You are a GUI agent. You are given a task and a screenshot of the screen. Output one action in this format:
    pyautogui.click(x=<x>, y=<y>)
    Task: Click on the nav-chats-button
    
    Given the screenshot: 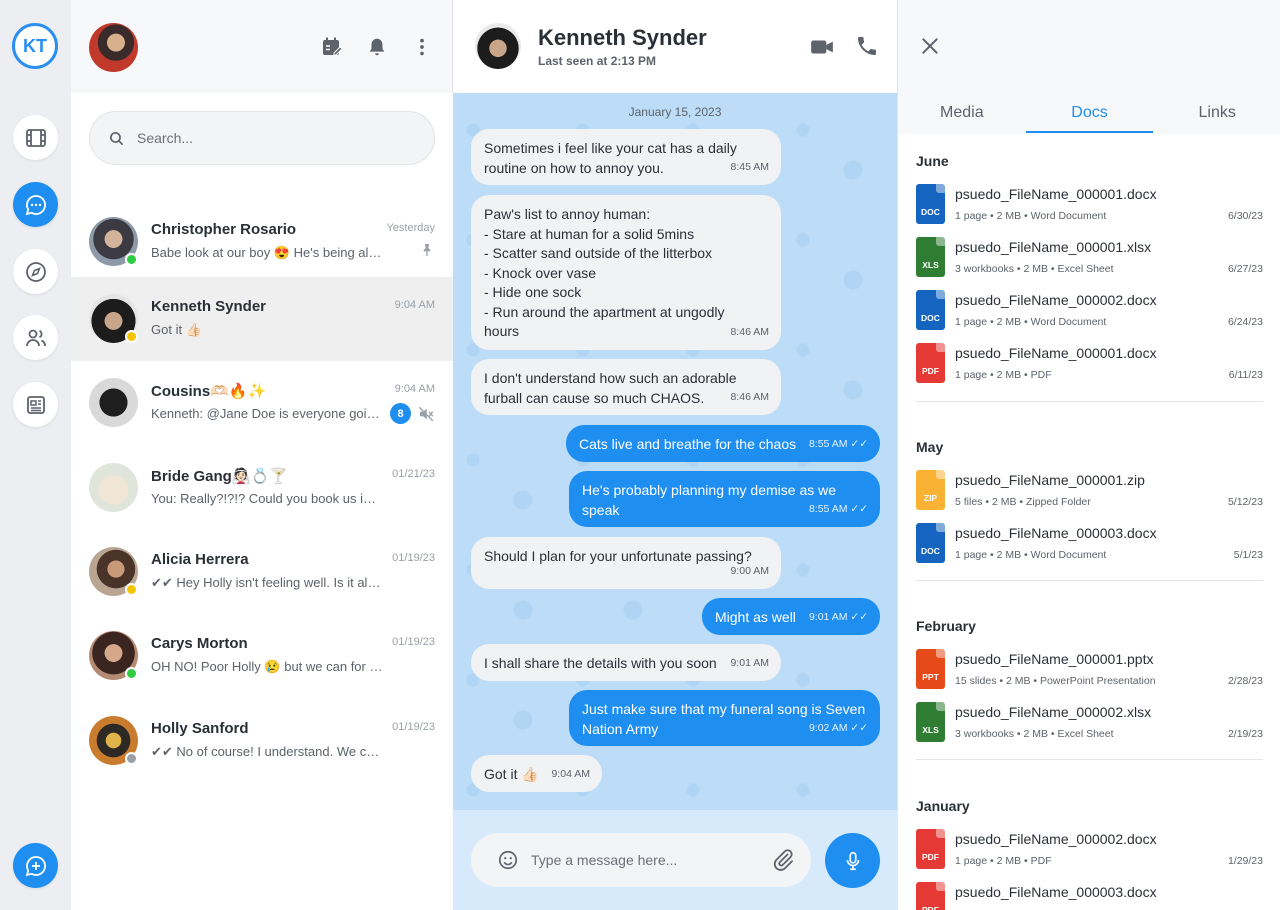 What is the action you would take?
    pyautogui.click(x=35, y=204)
    